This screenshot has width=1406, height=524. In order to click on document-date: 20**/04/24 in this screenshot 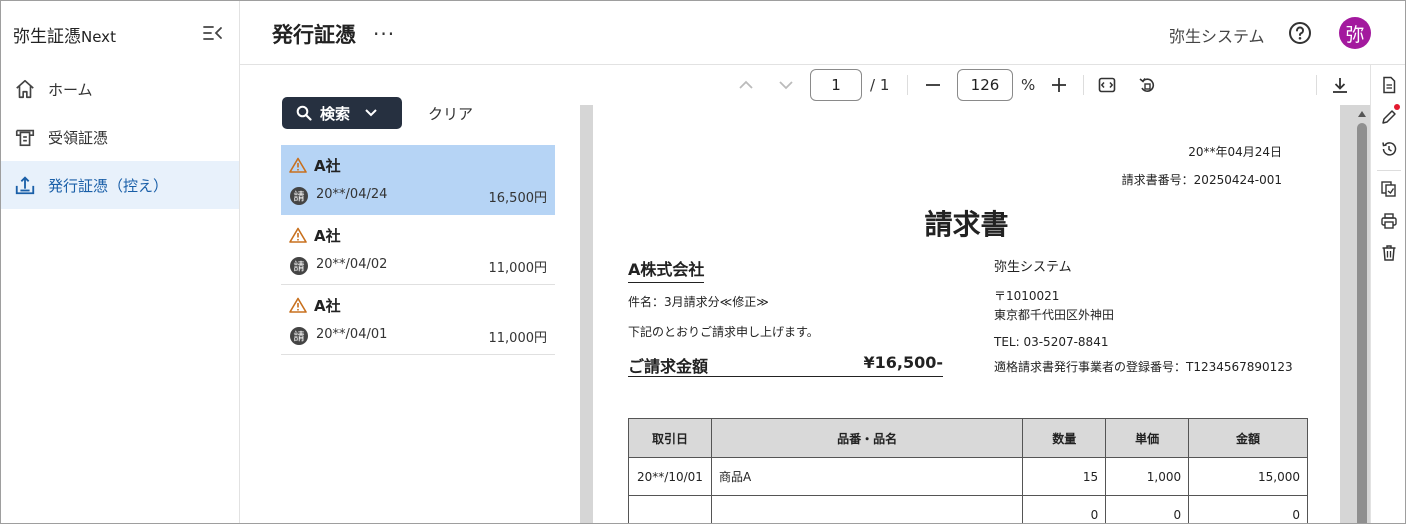, I will do `click(352, 194)`.